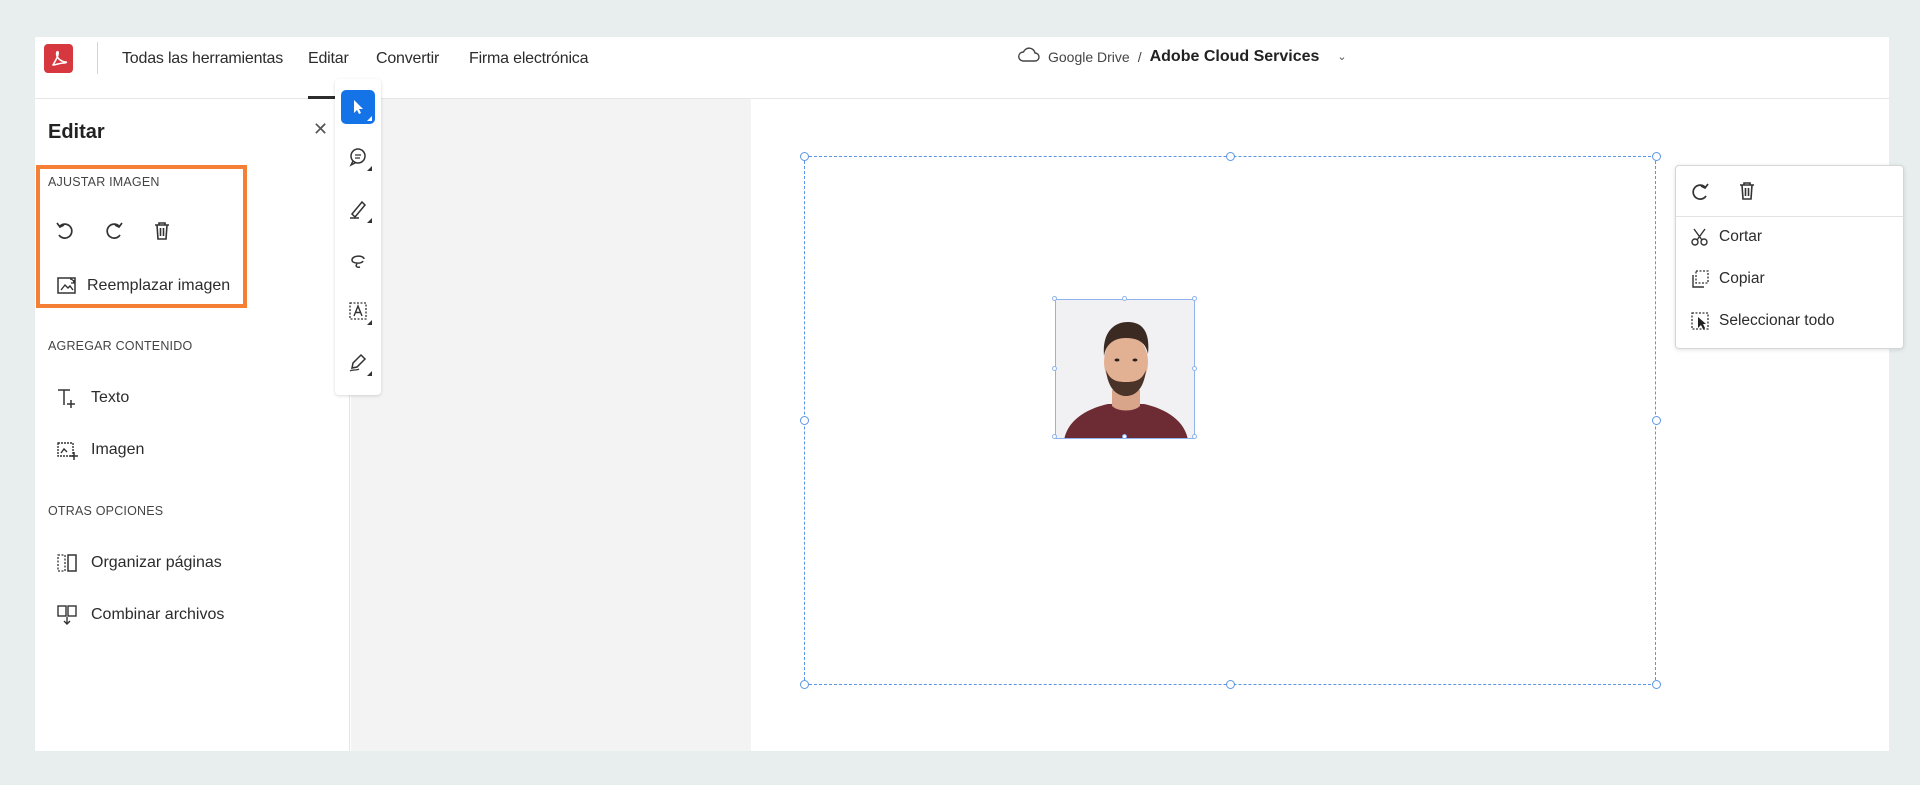 The image size is (1920, 785). I want to click on menu-item-label: Cortar, so click(1741, 236).